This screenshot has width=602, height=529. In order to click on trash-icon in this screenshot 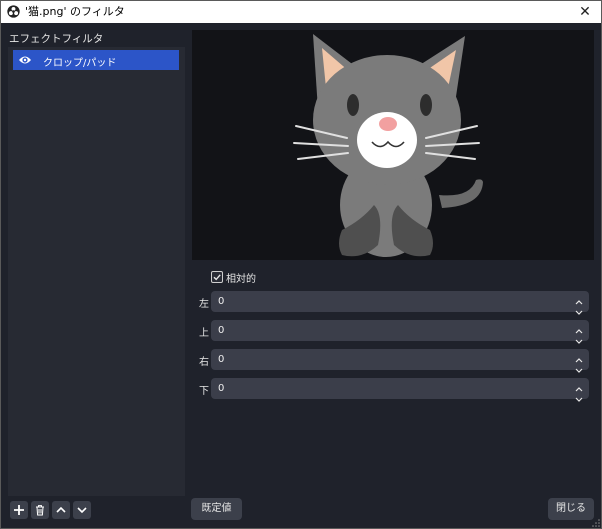, I will do `click(40, 510)`.